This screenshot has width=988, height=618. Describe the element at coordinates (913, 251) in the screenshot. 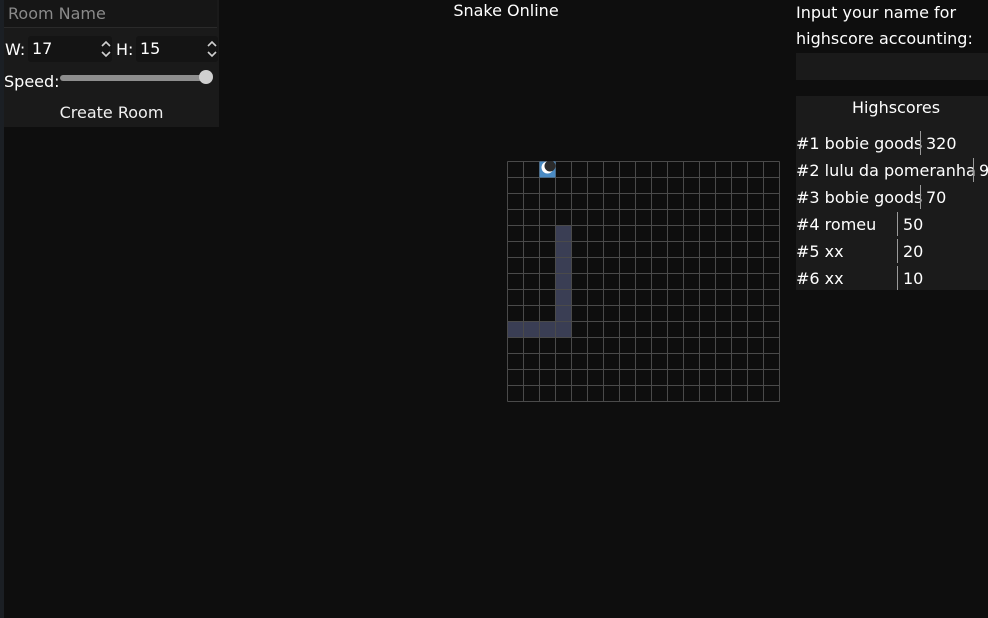

I see `highscore-score: 20` at that location.